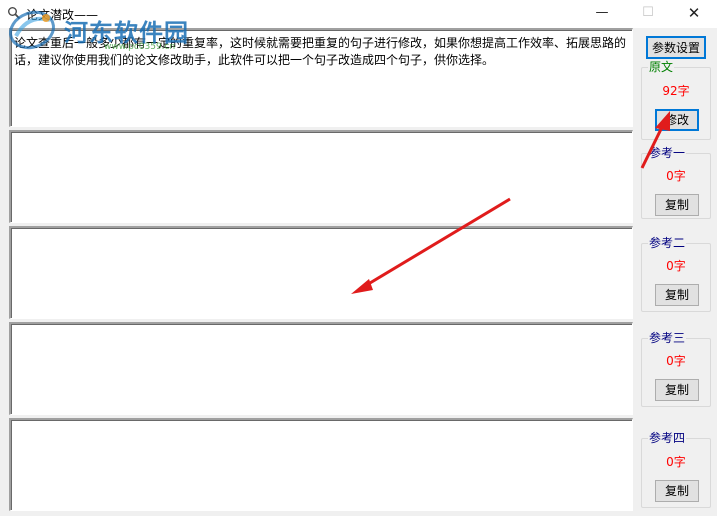  Describe the element at coordinates (661, 67) in the screenshot. I see `original-group-label: 原文` at that location.